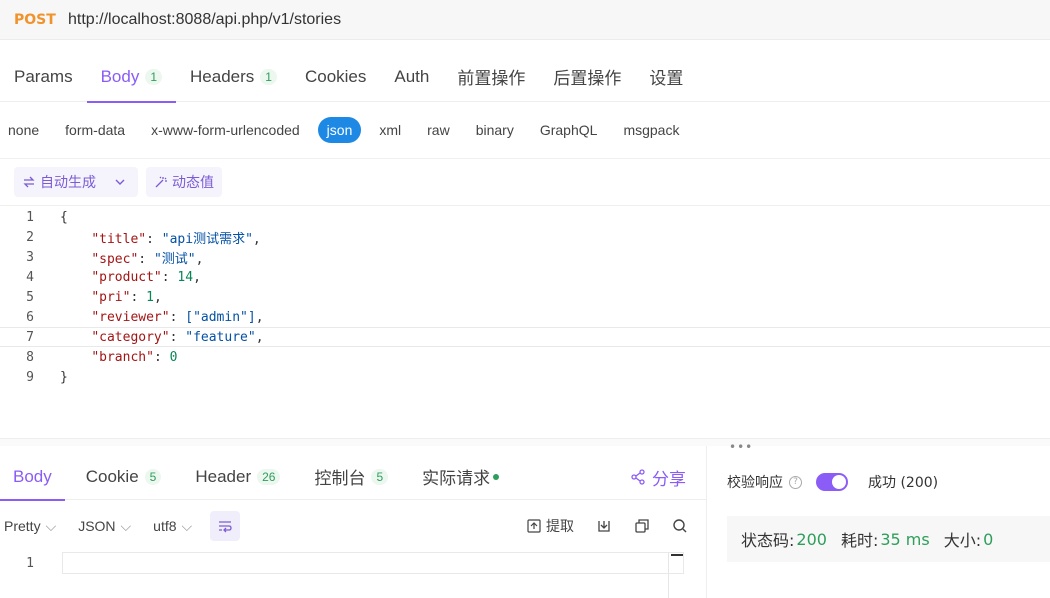 Image resolution: width=1050 pixels, height=598 pixels. I want to click on body-toolbar: 自动生成 动态值, so click(525, 182).